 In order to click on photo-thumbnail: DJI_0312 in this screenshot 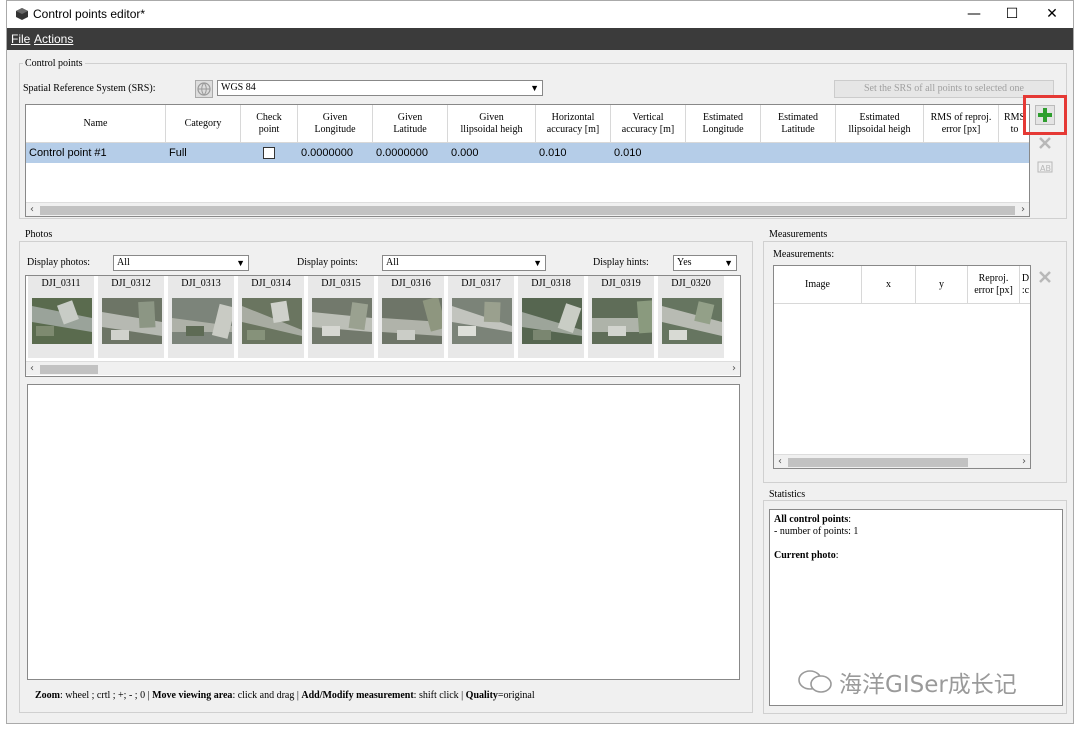, I will do `click(132, 317)`.